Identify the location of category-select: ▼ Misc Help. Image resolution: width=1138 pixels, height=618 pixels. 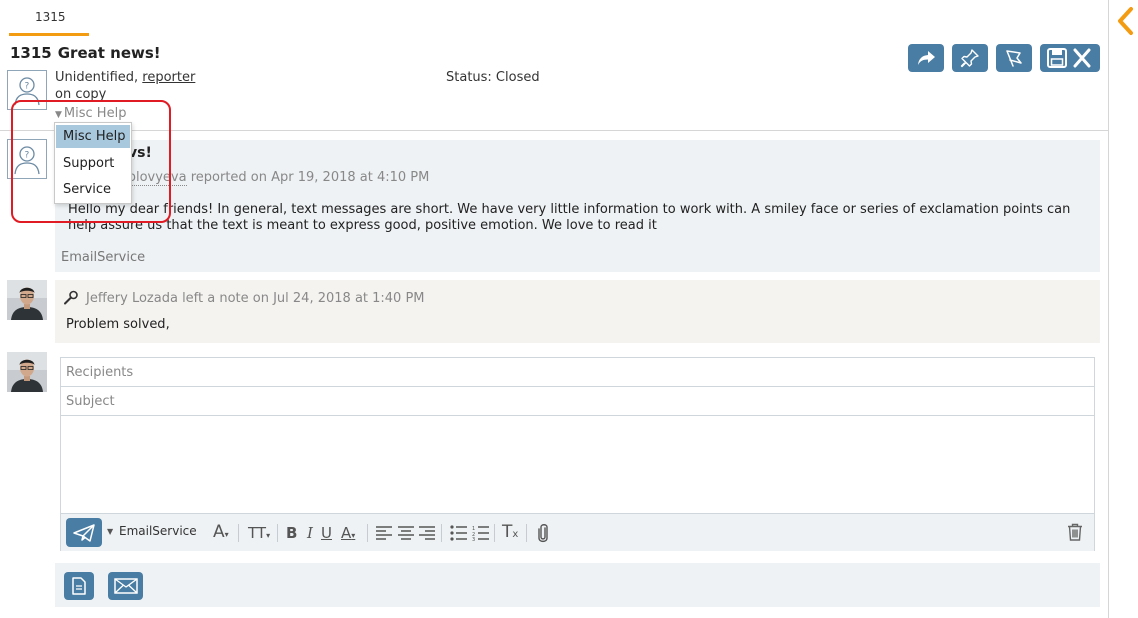
(90, 113).